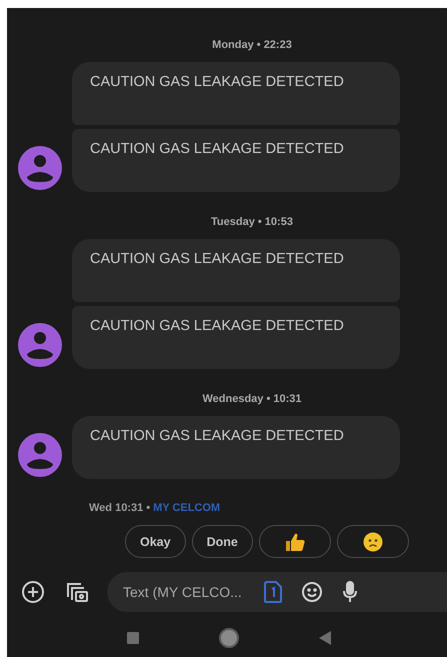 The height and width of the screenshot is (657, 447). What do you see at coordinates (116, 508) in the screenshot?
I see `message-timestamp: Wed 10:31` at bounding box center [116, 508].